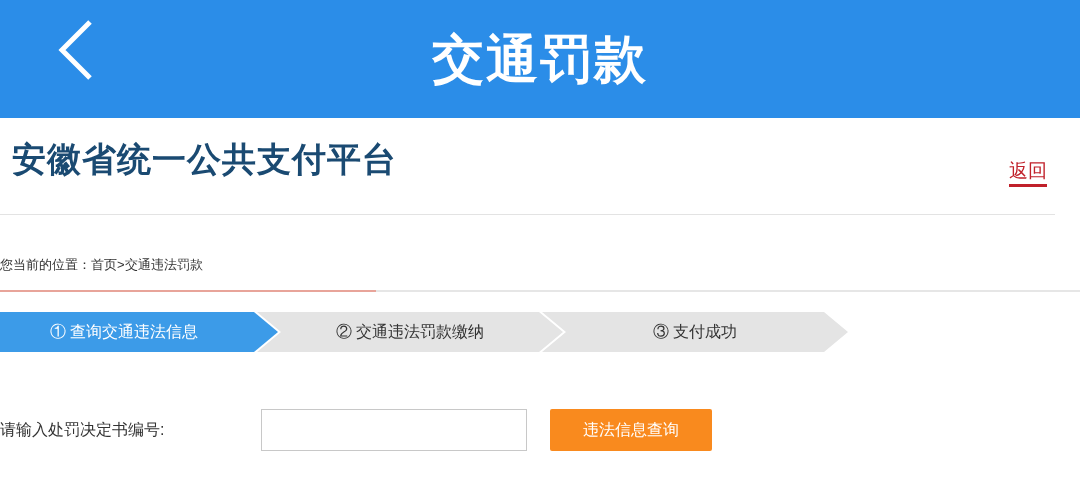 Image resolution: width=1080 pixels, height=483 pixels. I want to click on breadcrumb: 您当前的位置：首页>交通违法罚款, so click(102, 264).